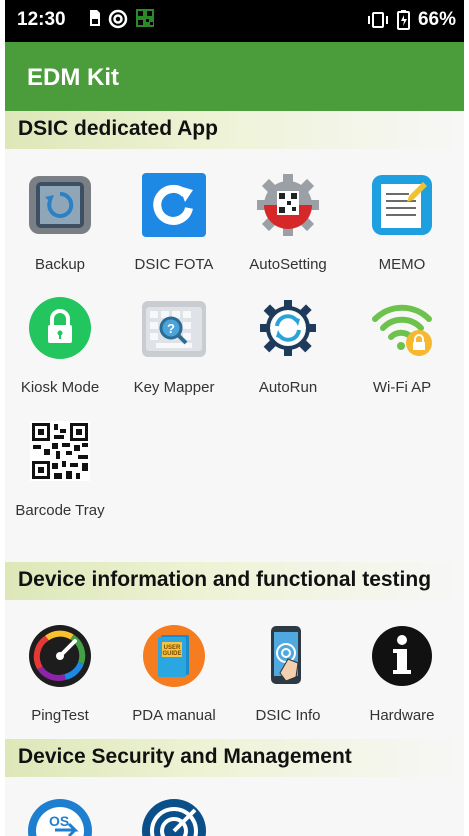  What do you see at coordinates (118, 128) in the screenshot?
I see `section-title: DSIC dedicated App` at bounding box center [118, 128].